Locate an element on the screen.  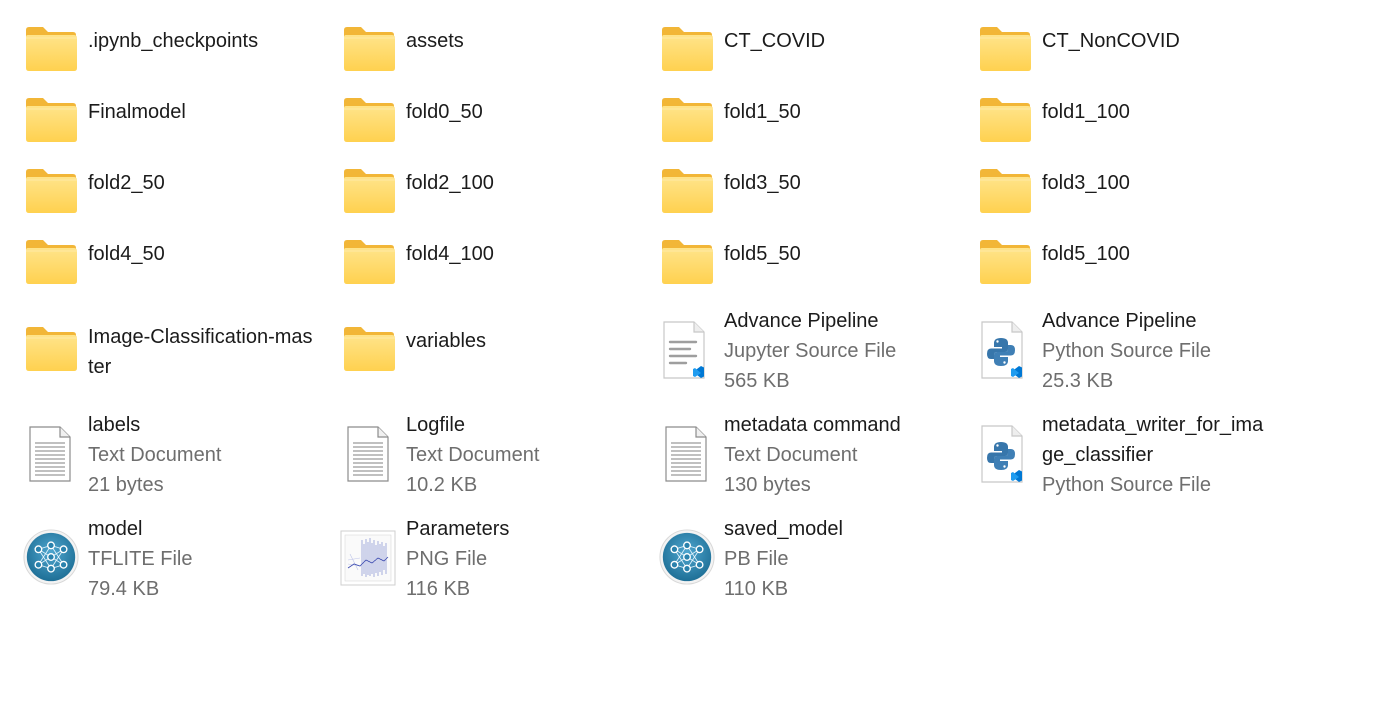
folder-finalmodel: Finalmodel is located at coordinates (174, 122).